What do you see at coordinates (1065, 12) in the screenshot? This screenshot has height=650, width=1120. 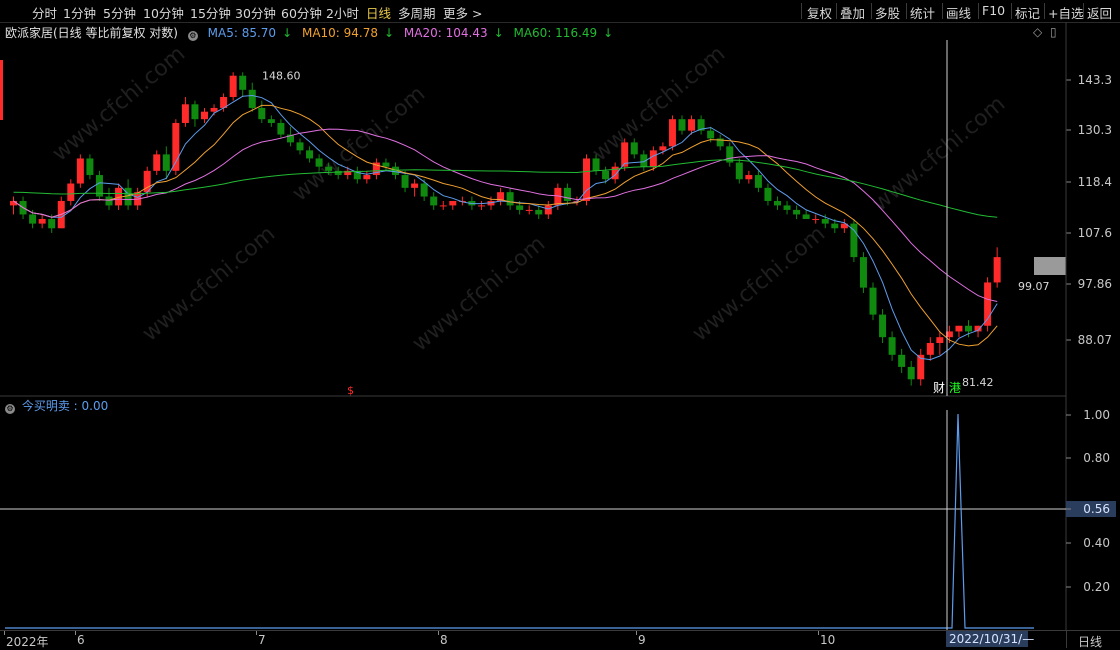 I see `toolbar-button-7: +自选` at bounding box center [1065, 12].